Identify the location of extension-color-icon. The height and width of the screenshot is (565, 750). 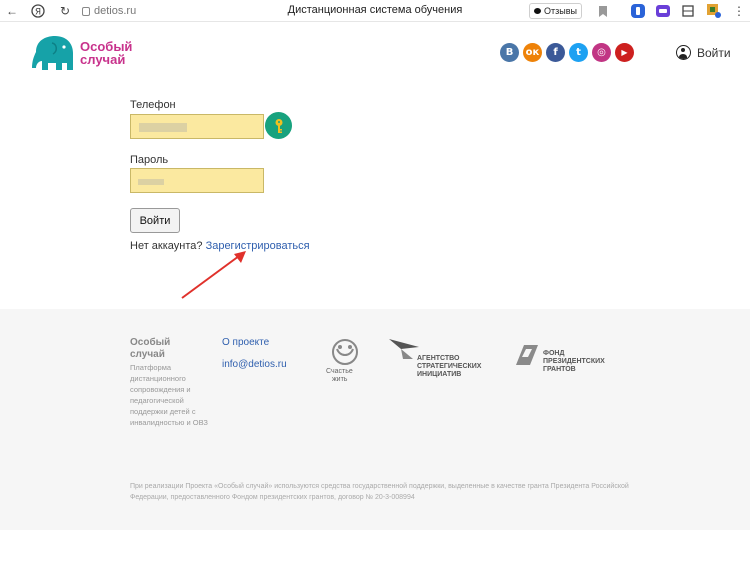
(714, 11).